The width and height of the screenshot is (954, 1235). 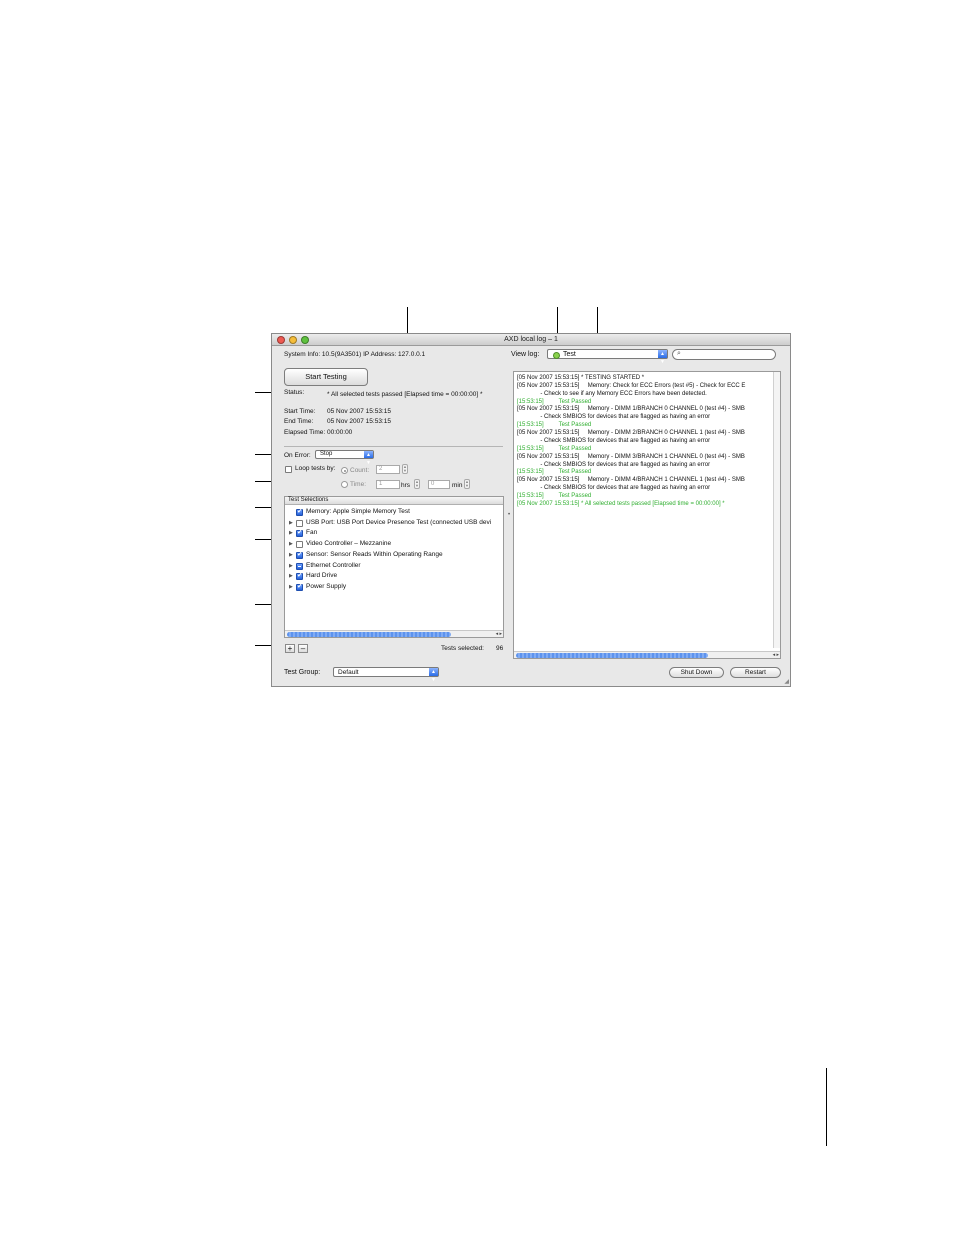 What do you see at coordinates (457, 485) in the screenshot?
I see `minutes-unit: min` at bounding box center [457, 485].